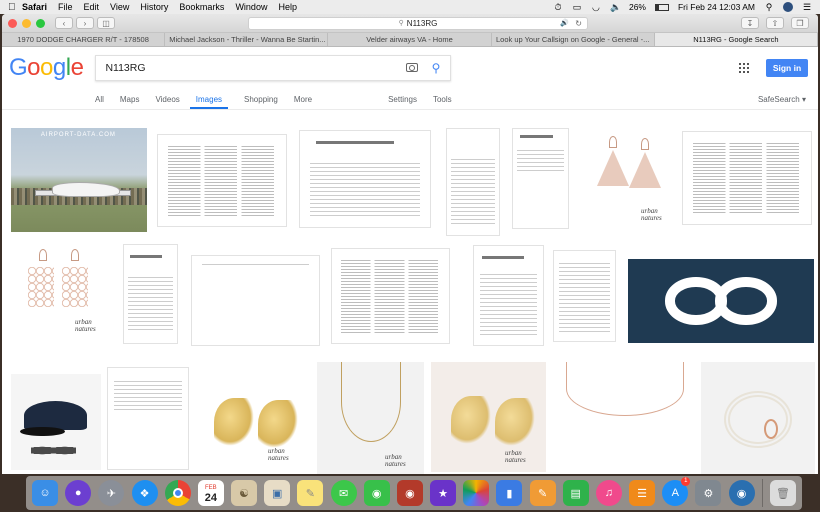 This screenshot has width=820, height=512. I want to click on ibooks-icon: ☰, so click(642, 493).